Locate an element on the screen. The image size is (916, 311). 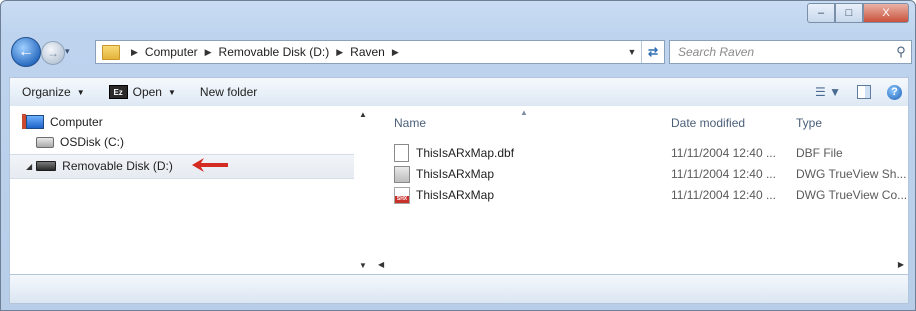
organize-label: Organize is located at coordinates (46, 92).